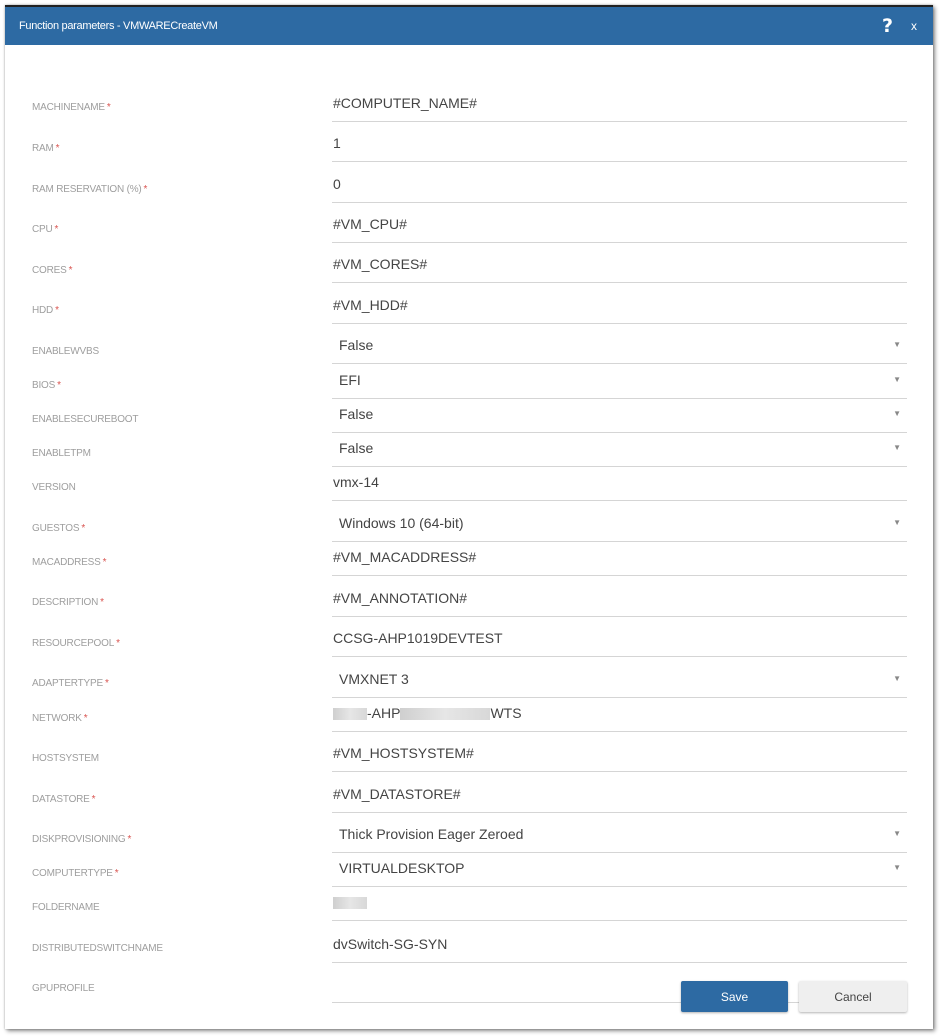 This screenshot has width=943, height=1036. Describe the element at coordinates (66, 562) in the screenshot. I see `param-label-text: MACADDRESS` at that location.